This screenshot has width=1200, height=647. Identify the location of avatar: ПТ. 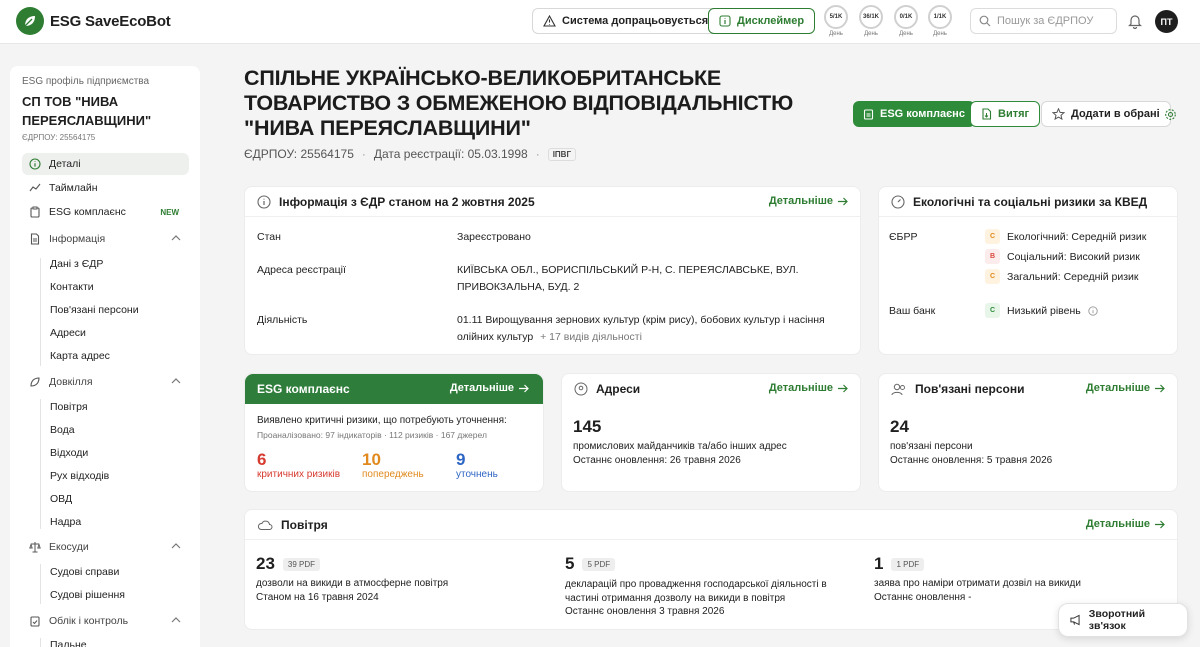
(1166, 21).